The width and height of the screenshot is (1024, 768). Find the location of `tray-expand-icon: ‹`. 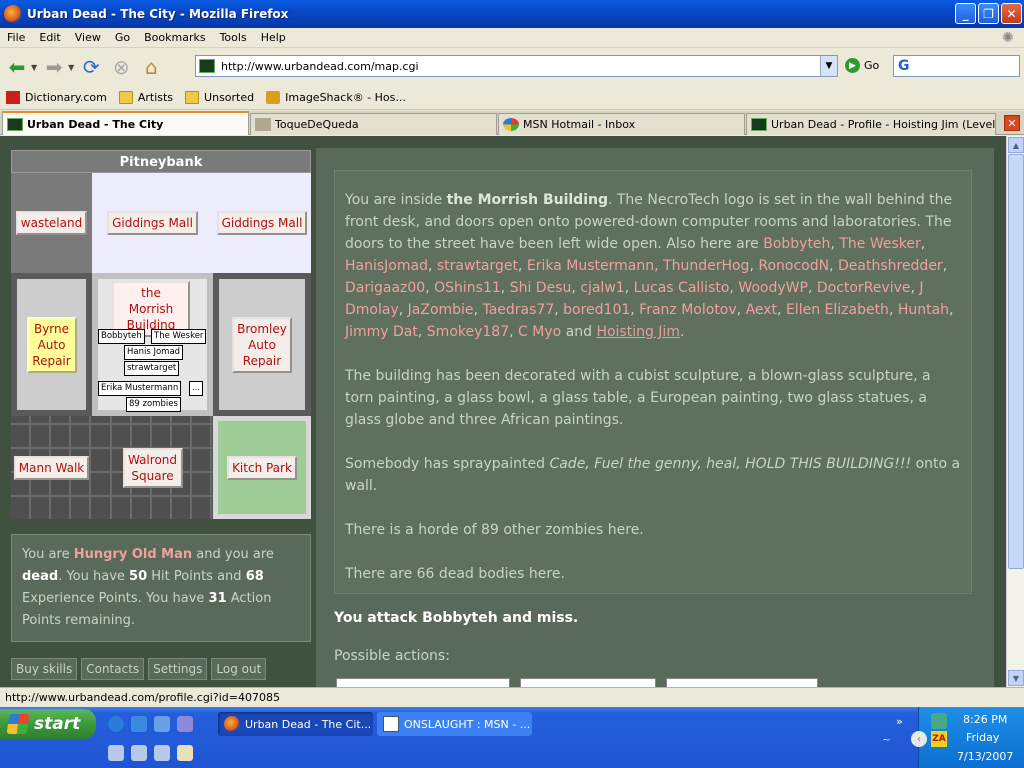

tray-expand-icon: ‹ is located at coordinates (919, 739).